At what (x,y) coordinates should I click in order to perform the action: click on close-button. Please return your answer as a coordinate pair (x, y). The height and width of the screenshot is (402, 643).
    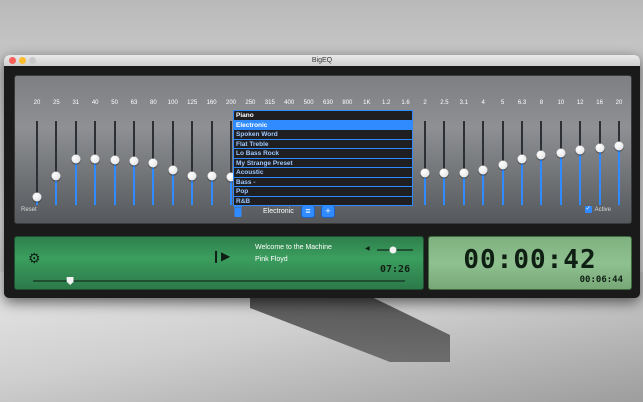
    Looking at the image, I should click on (12, 60).